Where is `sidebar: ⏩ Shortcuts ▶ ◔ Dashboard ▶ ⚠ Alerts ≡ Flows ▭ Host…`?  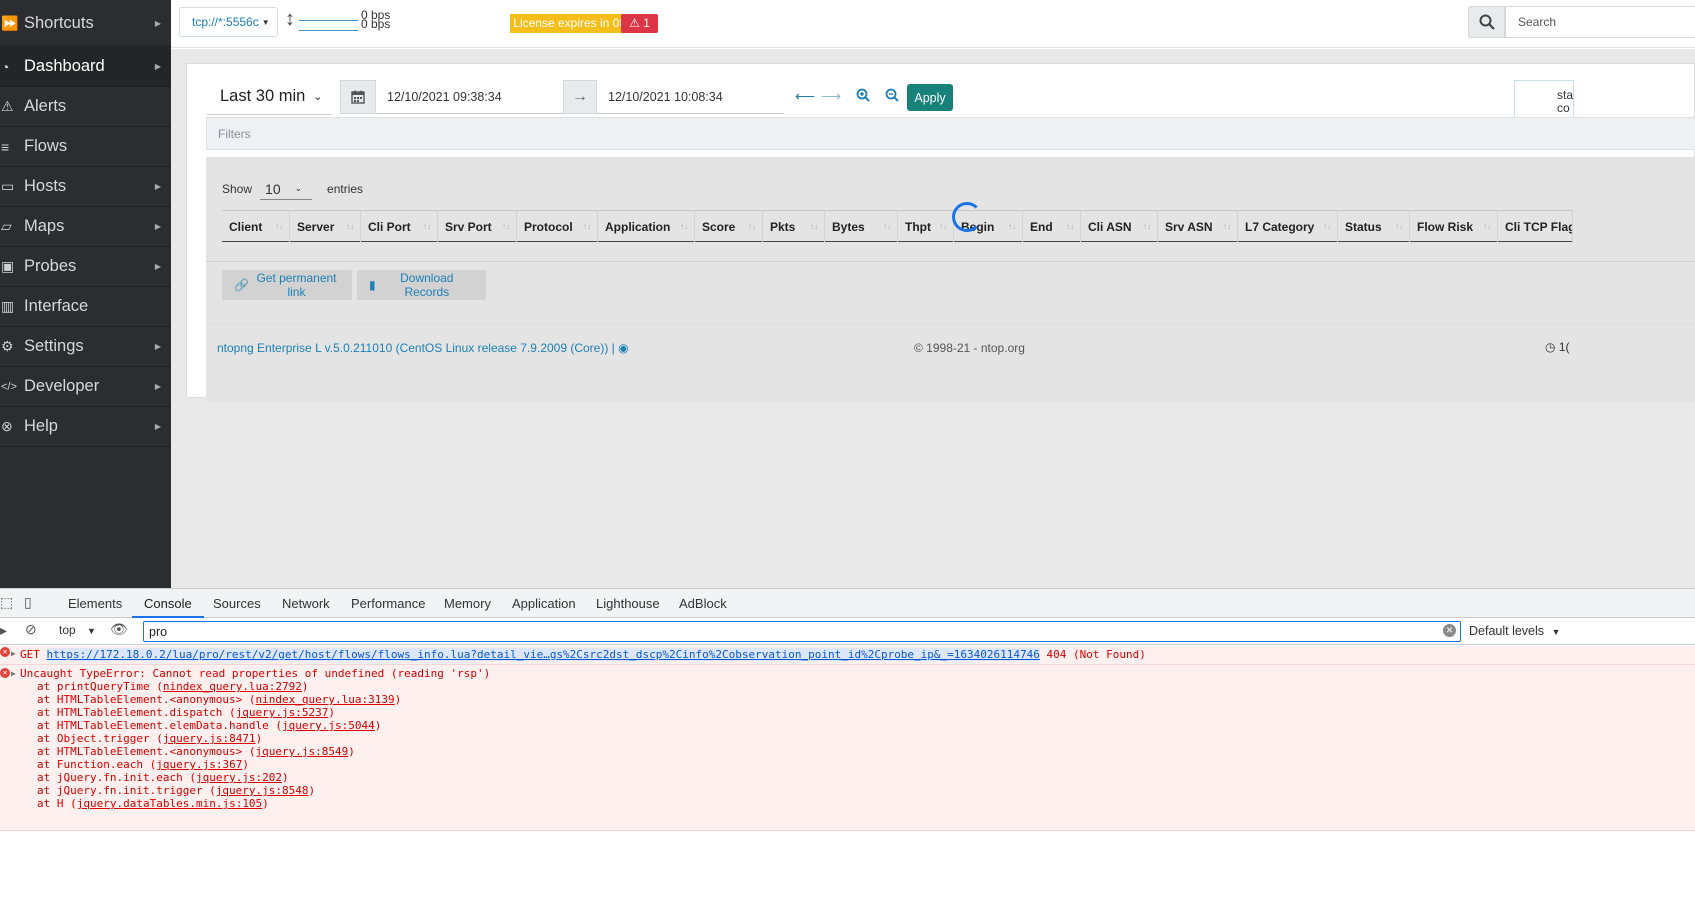 sidebar: ⏩ Shortcuts ▶ ◔ Dashboard ▶ ⚠ Alerts ≡ Flows ▭ Host… is located at coordinates (85, 318).